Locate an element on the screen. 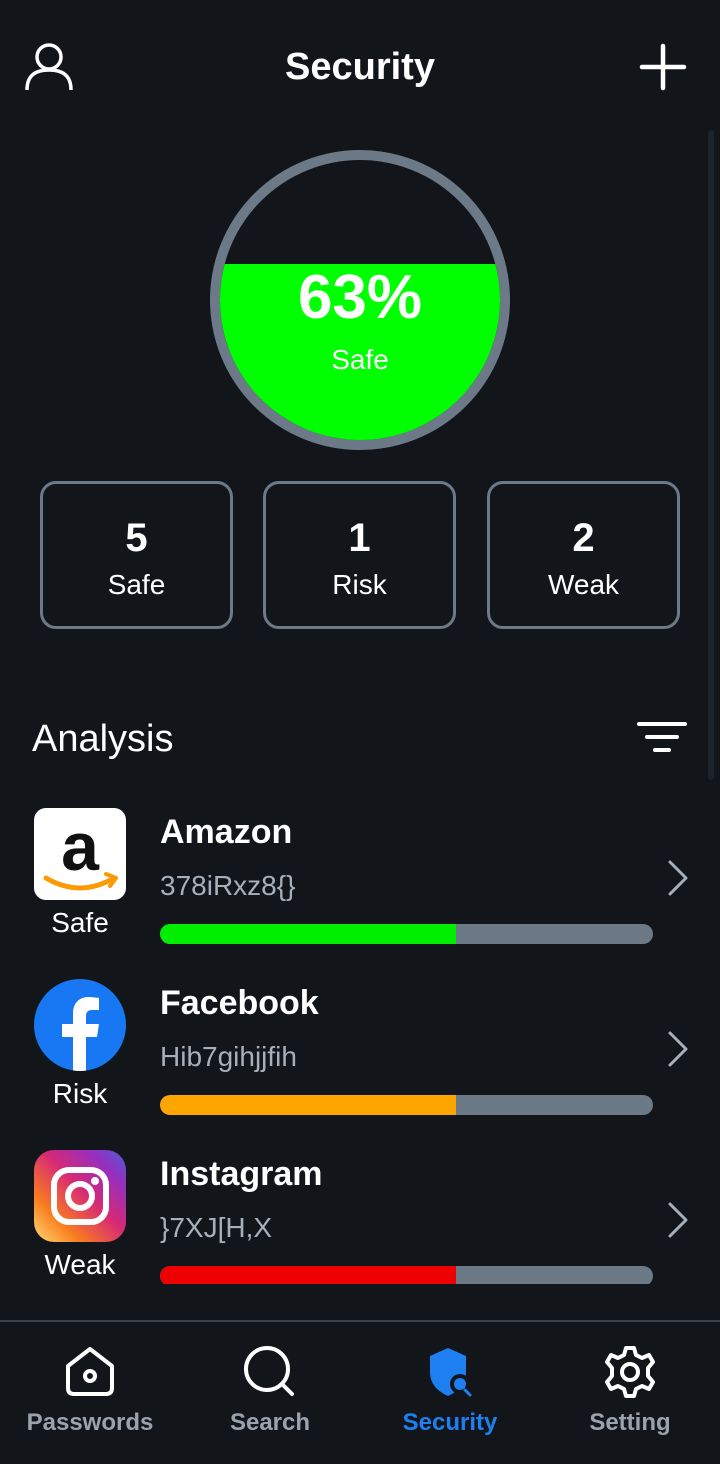 This screenshot has height=1464, width=720. item-status: Risk is located at coordinates (80, 1093).